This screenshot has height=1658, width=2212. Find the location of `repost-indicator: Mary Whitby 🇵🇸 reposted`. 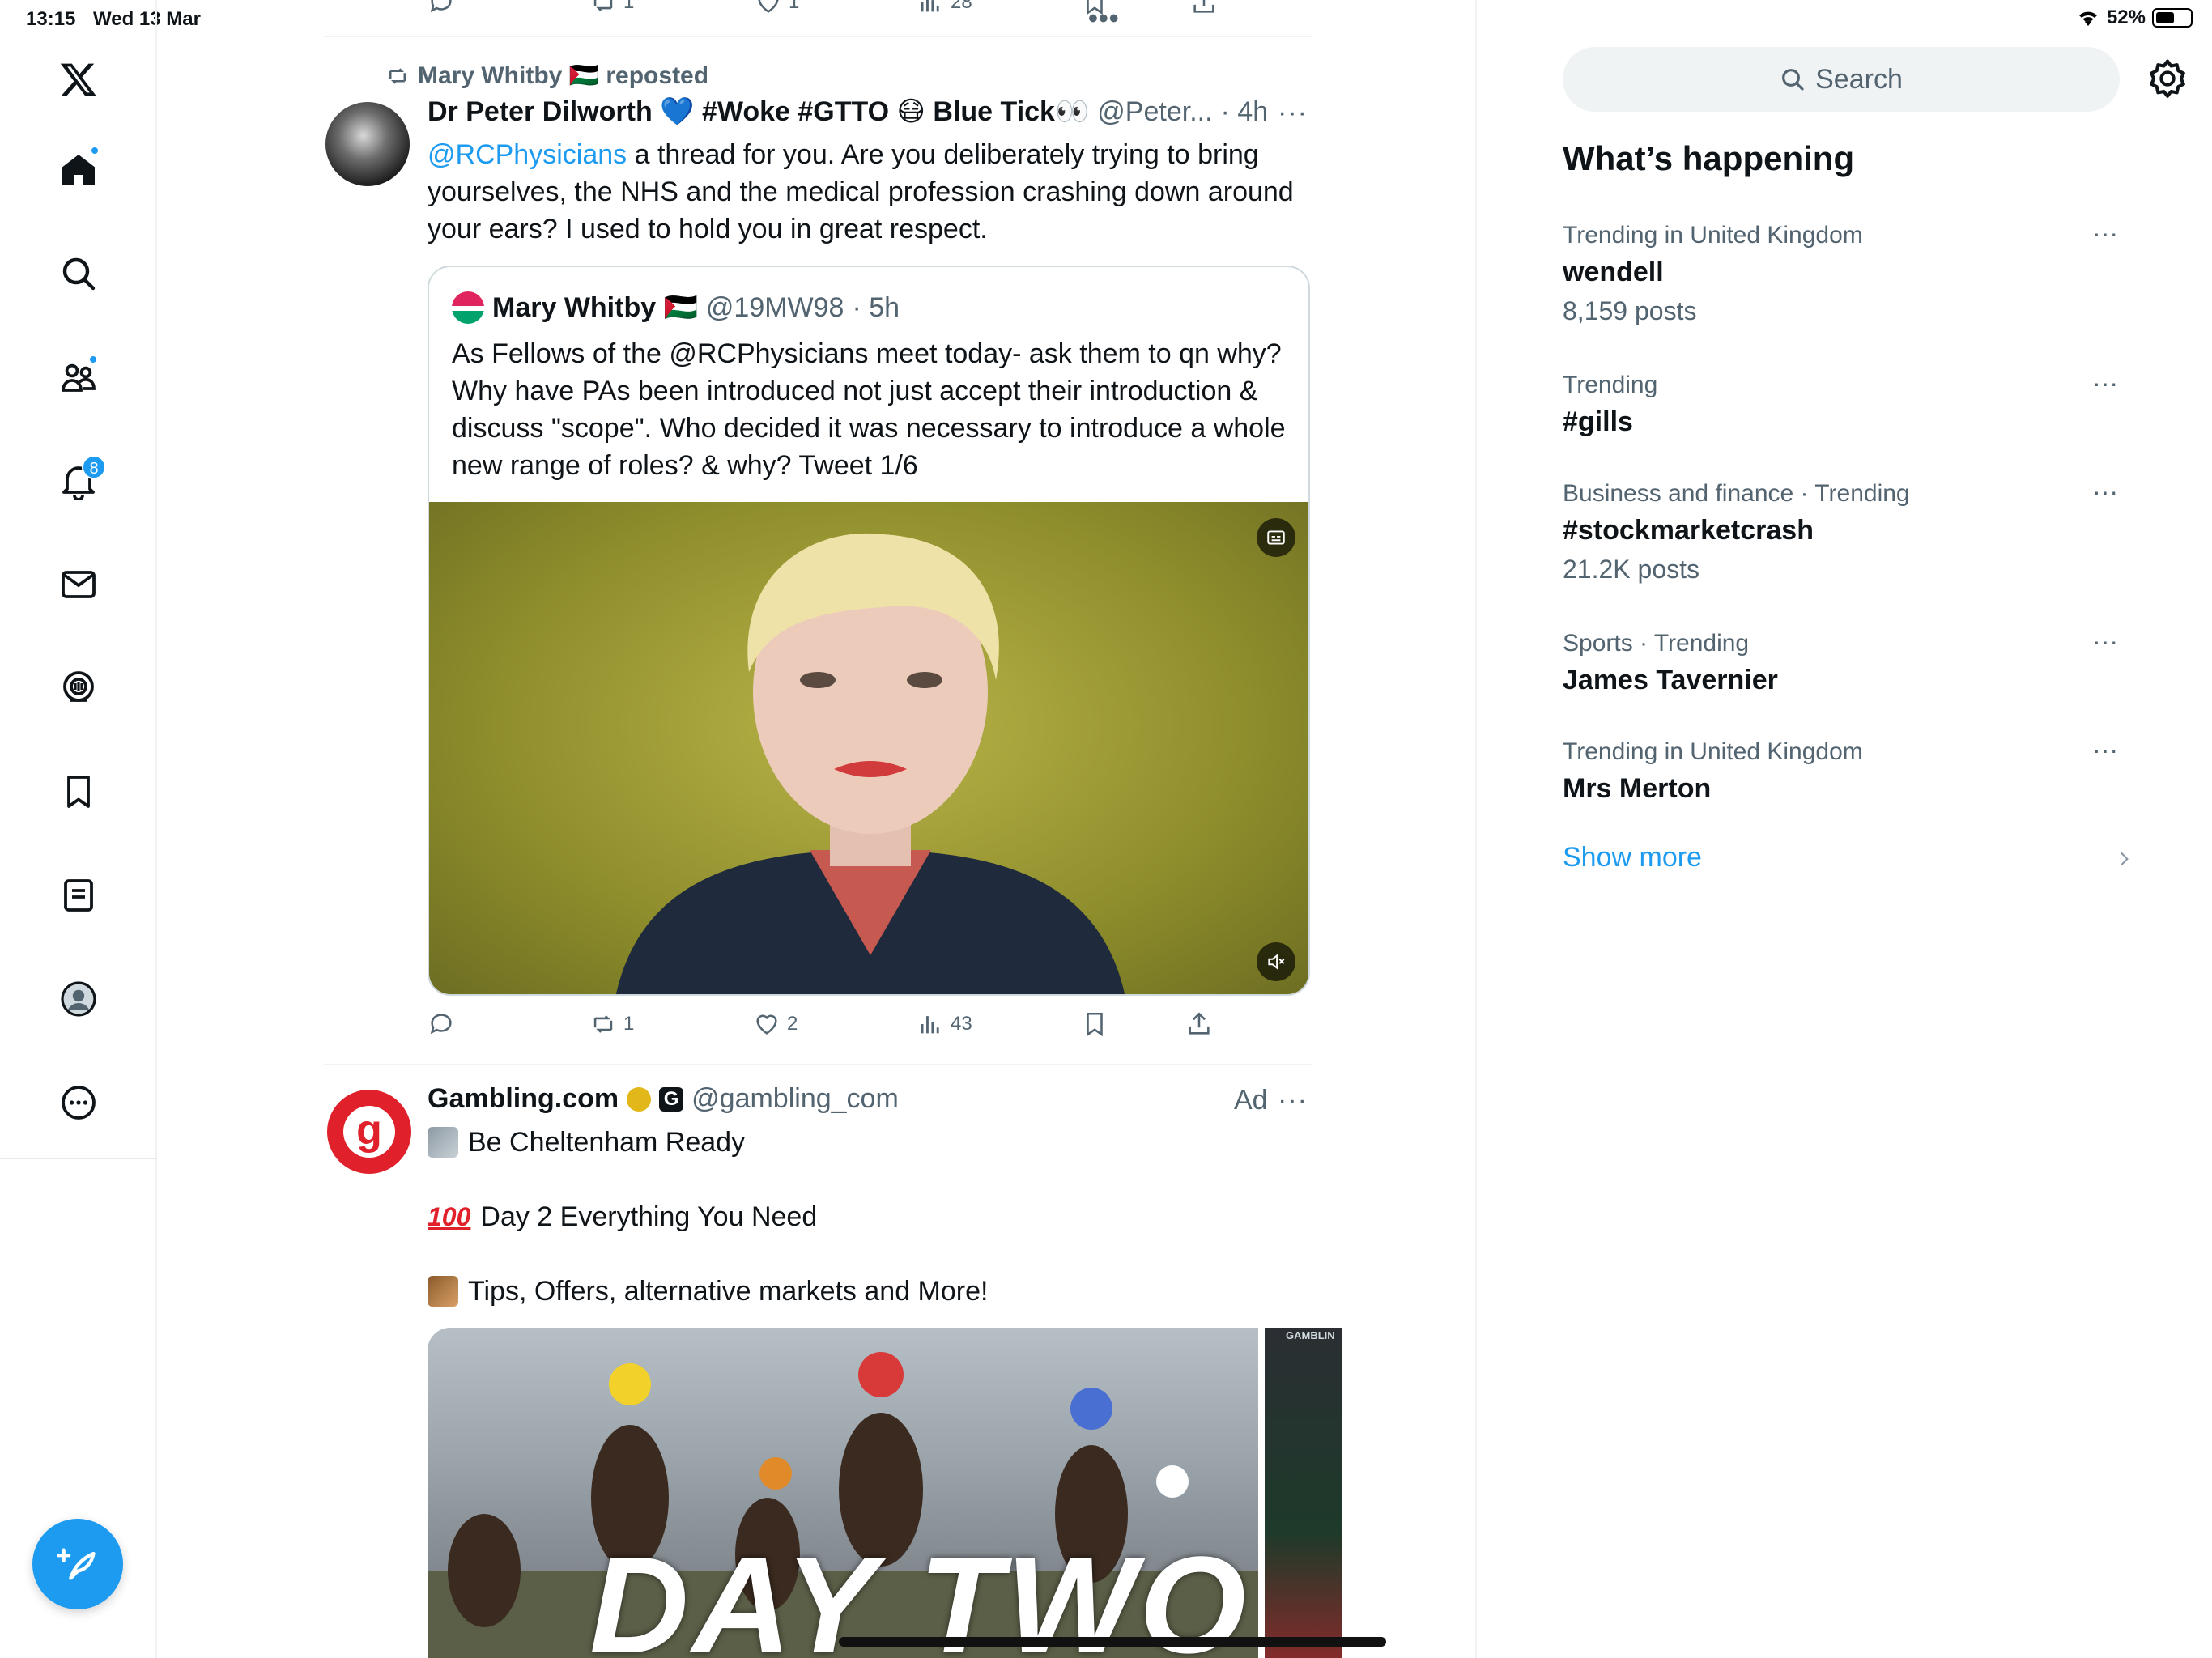

repost-indicator: Mary Whitby 🇵🇸 reposted is located at coordinates (547, 76).